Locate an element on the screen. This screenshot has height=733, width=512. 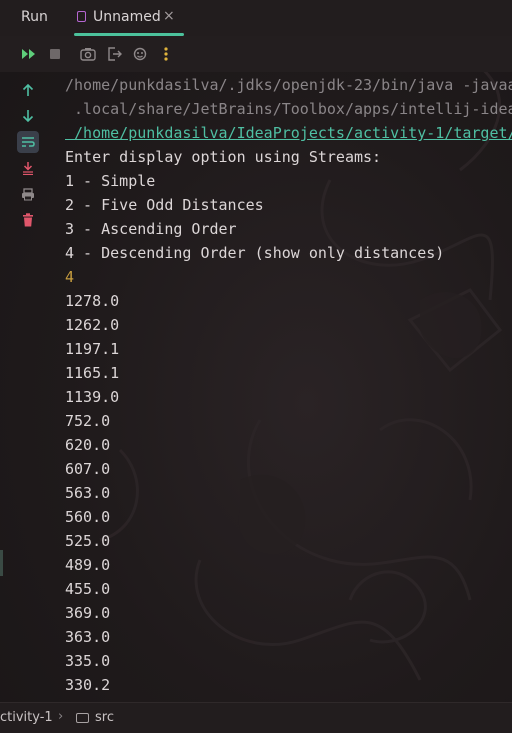
console-line: 525.0 is located at coordinates (88, 541).